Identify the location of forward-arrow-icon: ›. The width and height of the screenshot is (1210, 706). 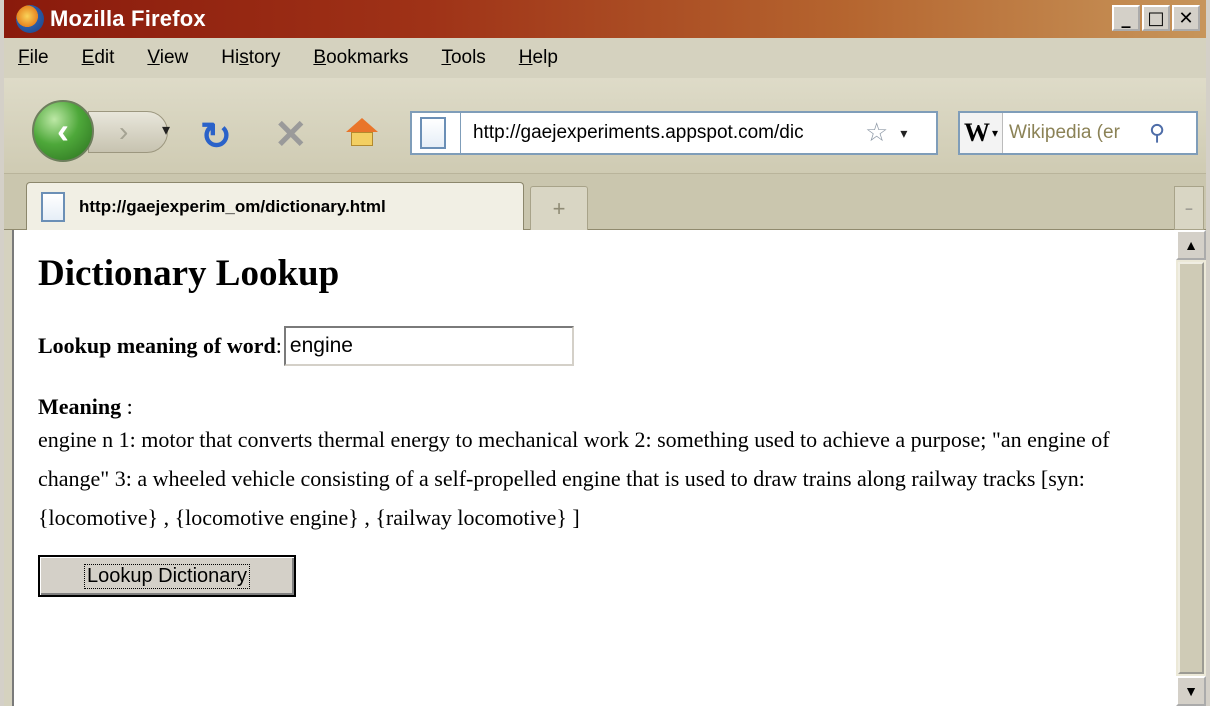
(124, 131).